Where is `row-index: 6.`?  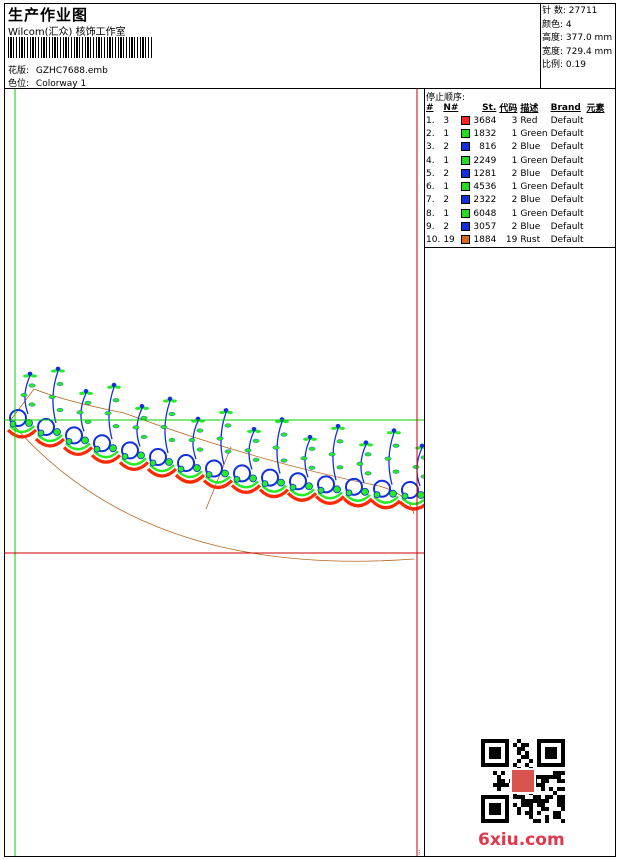
row-index: 6. is located at coordinates (430, 187).